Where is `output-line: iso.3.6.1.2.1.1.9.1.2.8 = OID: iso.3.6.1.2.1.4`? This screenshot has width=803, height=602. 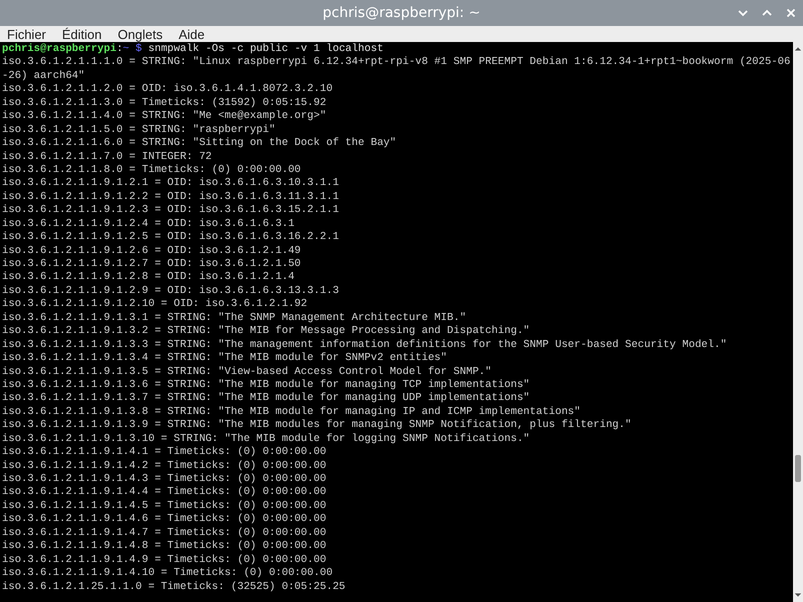 output-line: iso.3.6.1.2.1.1.9.1.2.8 = OID: iso.3.6.1.2.1.4 is located at coordinates (149, 278).